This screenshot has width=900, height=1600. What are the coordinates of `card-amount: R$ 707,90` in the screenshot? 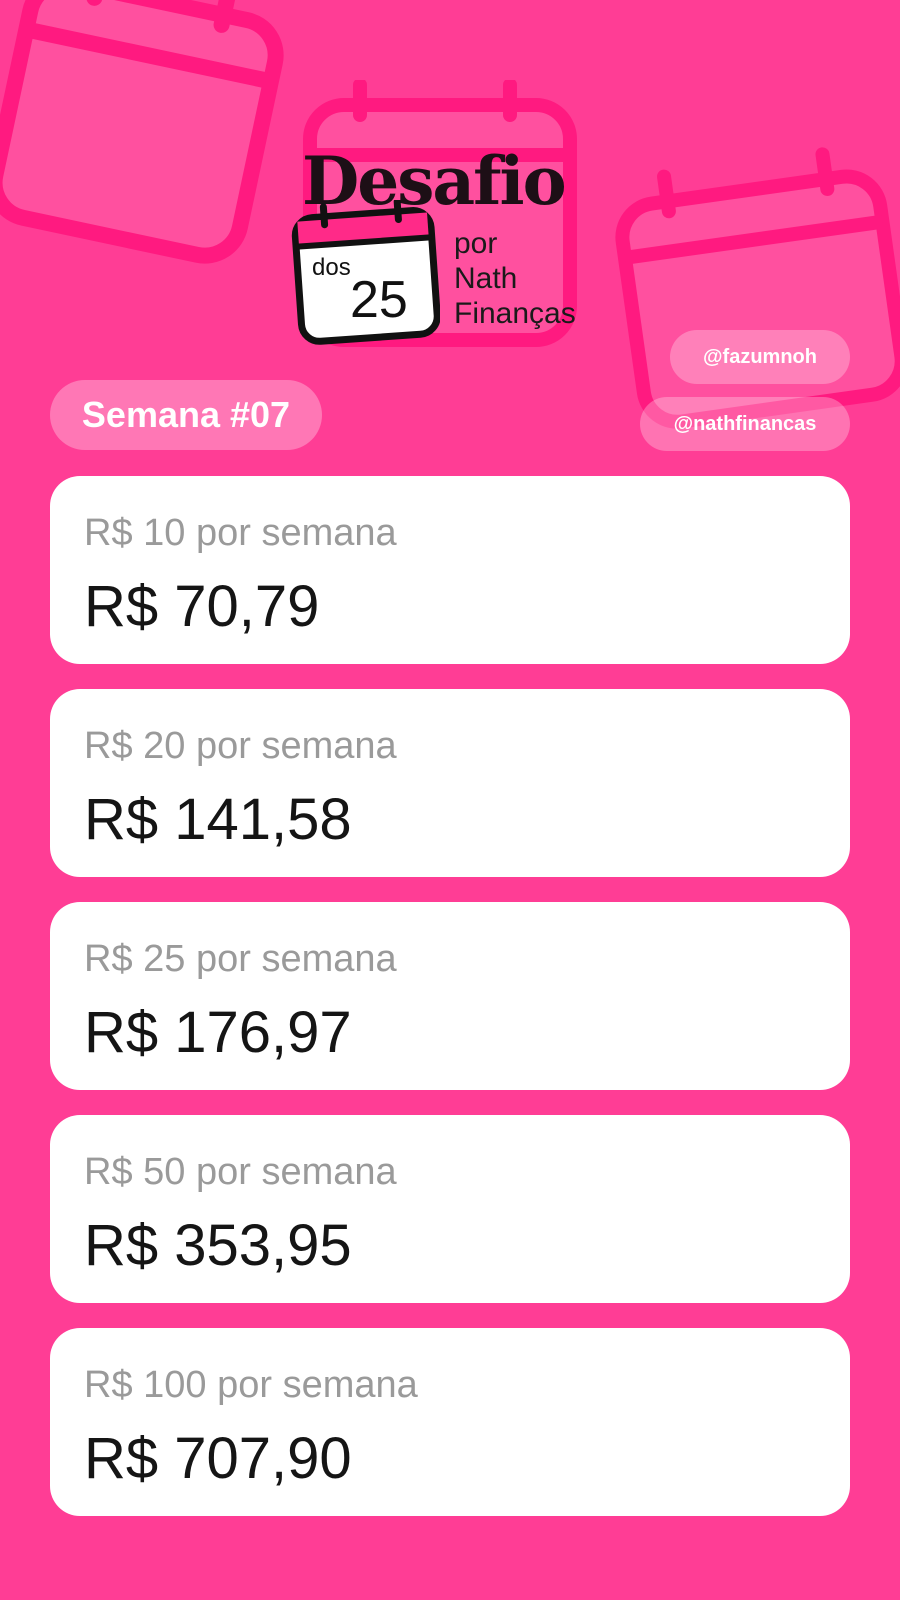 It's located at (218, 1458).